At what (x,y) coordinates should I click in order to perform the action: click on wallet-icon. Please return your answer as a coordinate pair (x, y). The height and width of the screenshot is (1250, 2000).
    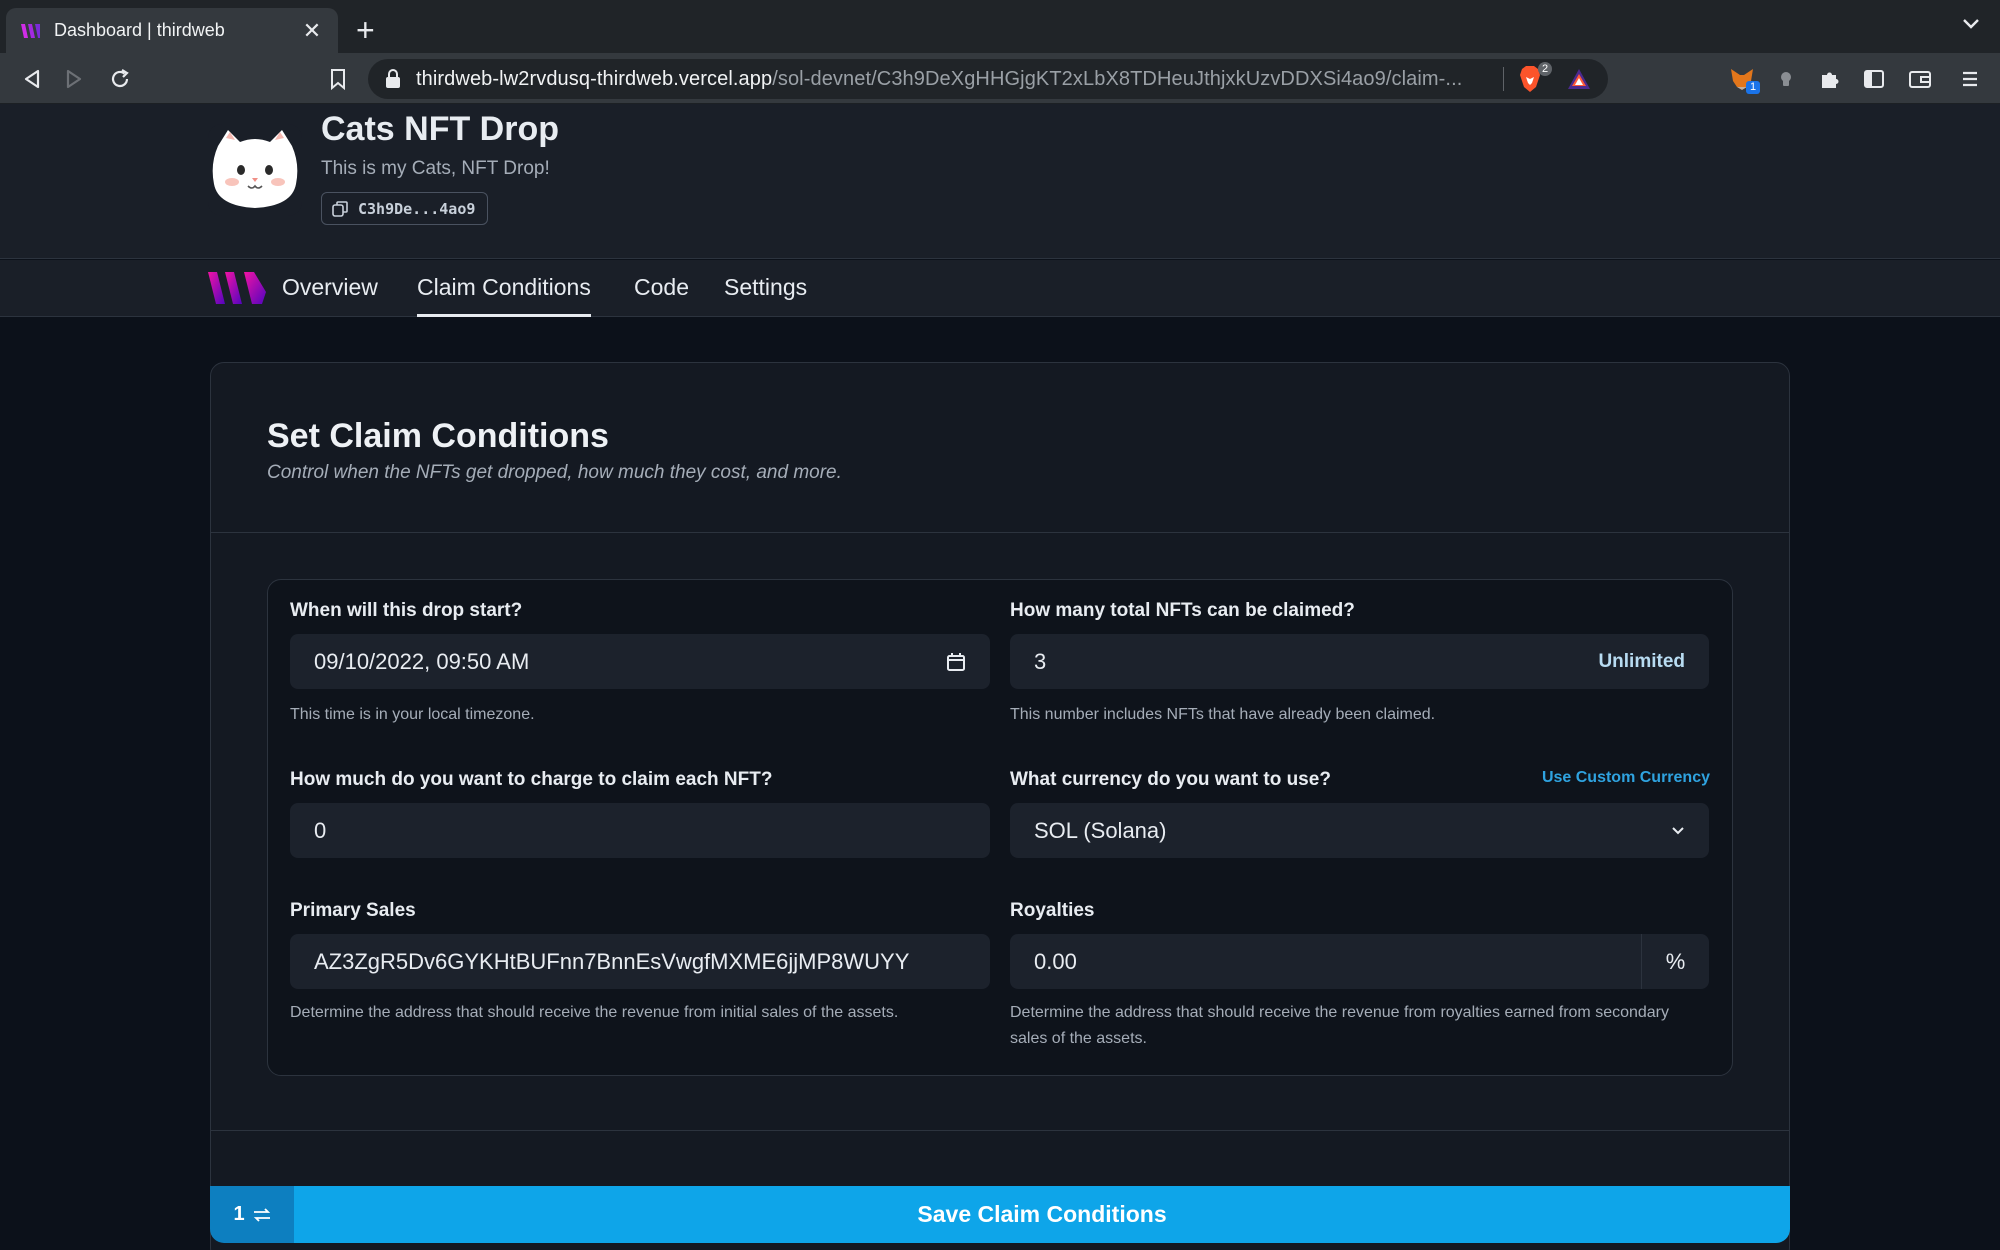
    Looking at the image, I should click on (1920, 79).